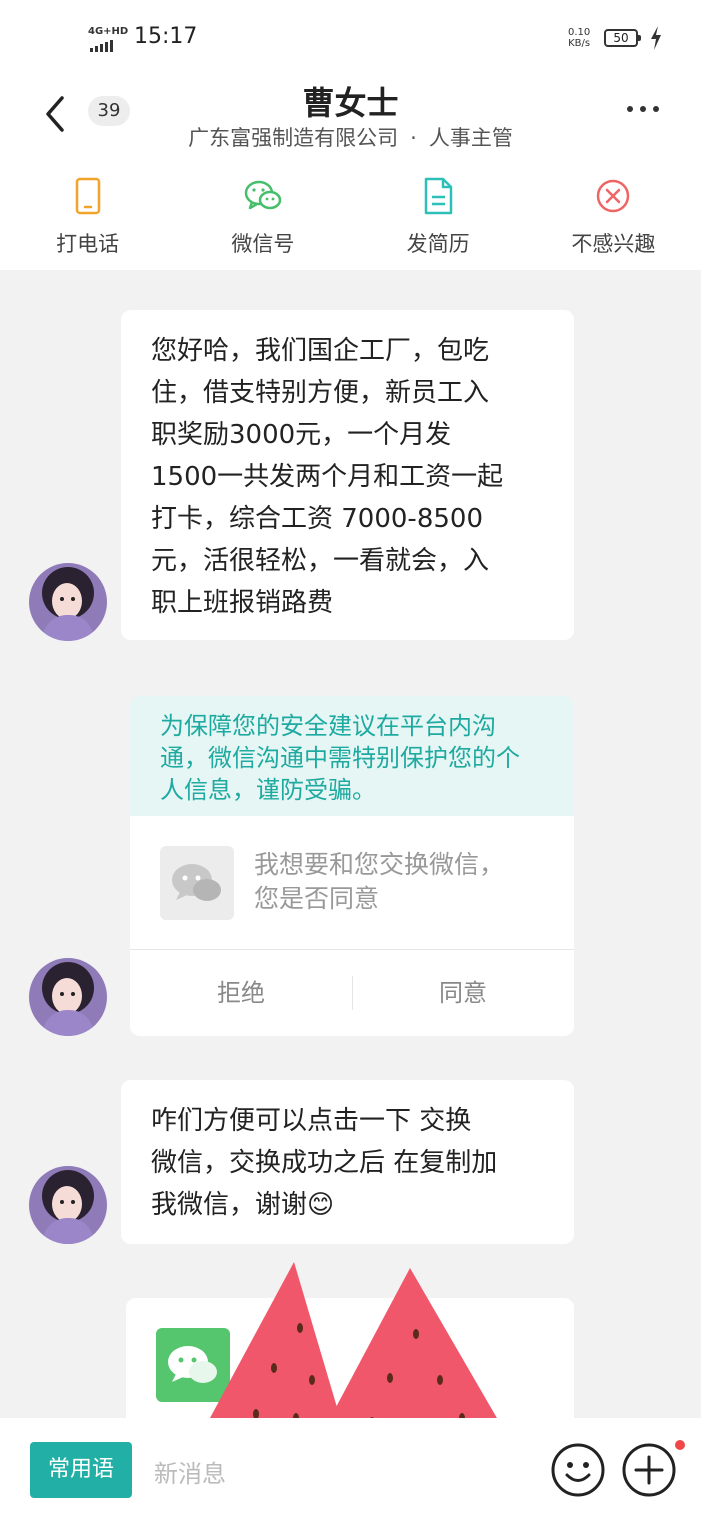  I want to click on network-type: 4G+HD, so click(108, 31).